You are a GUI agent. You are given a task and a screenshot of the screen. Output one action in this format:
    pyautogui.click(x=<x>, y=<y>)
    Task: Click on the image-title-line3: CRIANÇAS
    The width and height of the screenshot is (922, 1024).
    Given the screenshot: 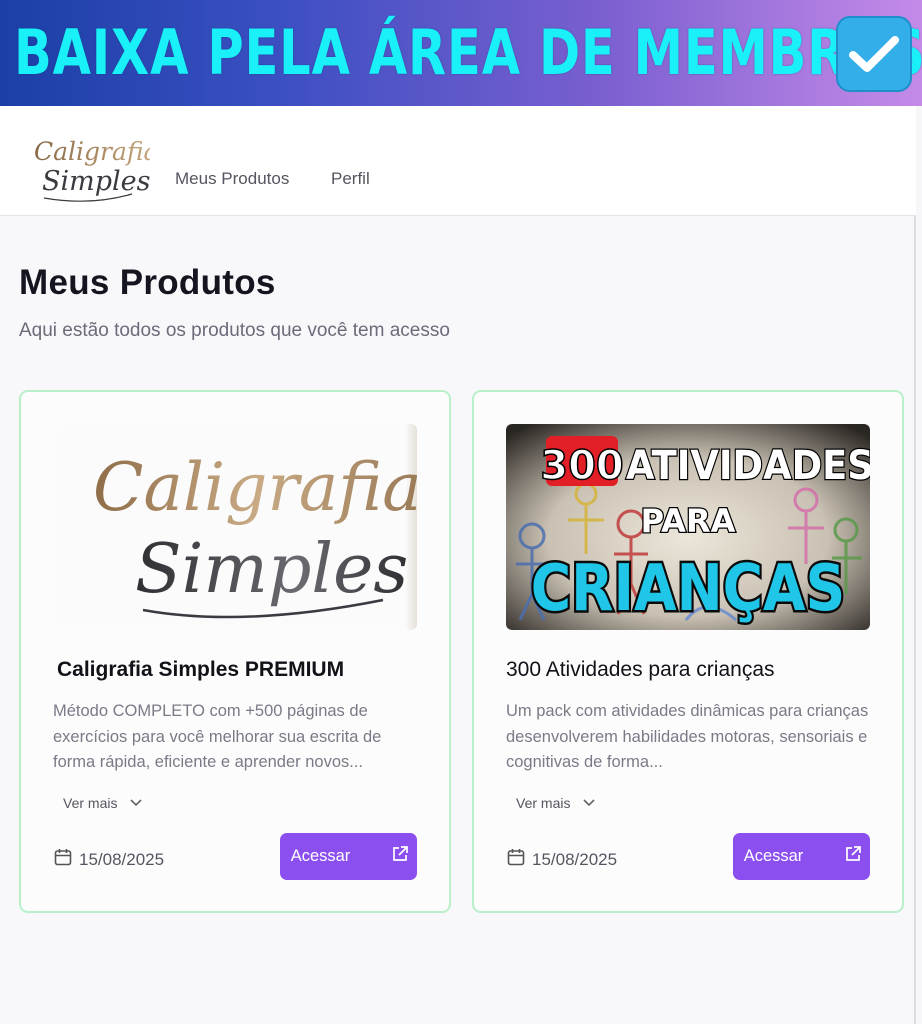 What is the action you would take?
    pyautogui.click(x=688, y=589)
    